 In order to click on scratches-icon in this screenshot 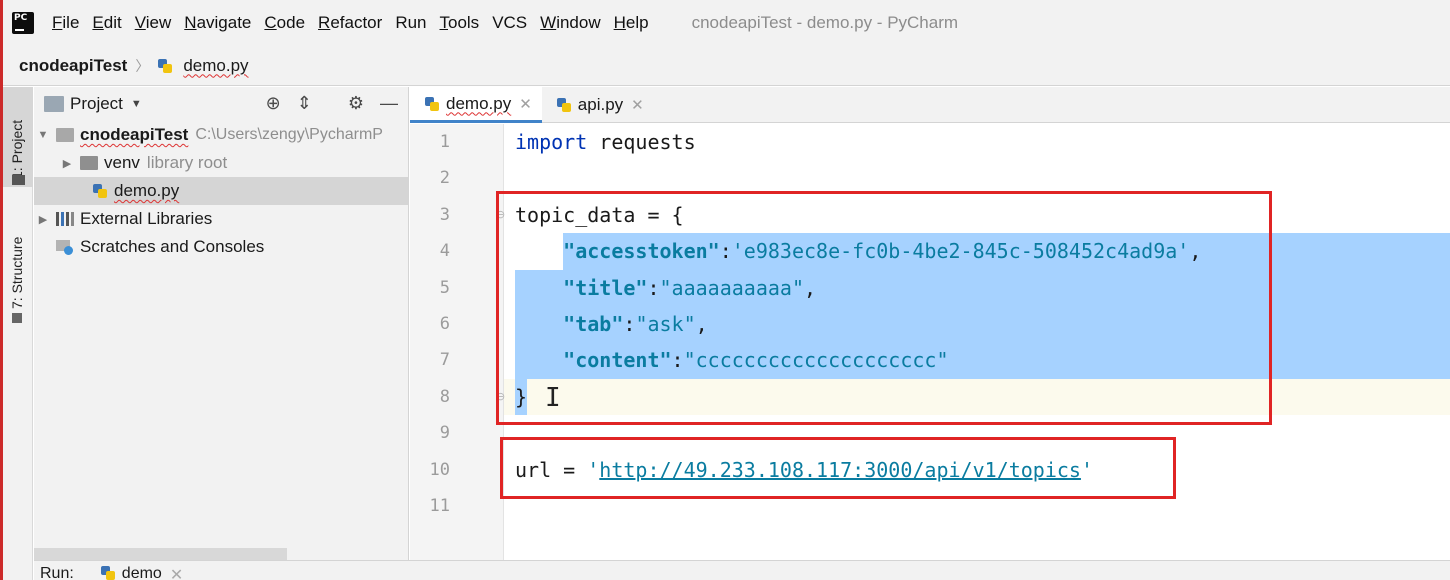, I will do `click(65, 247)`.